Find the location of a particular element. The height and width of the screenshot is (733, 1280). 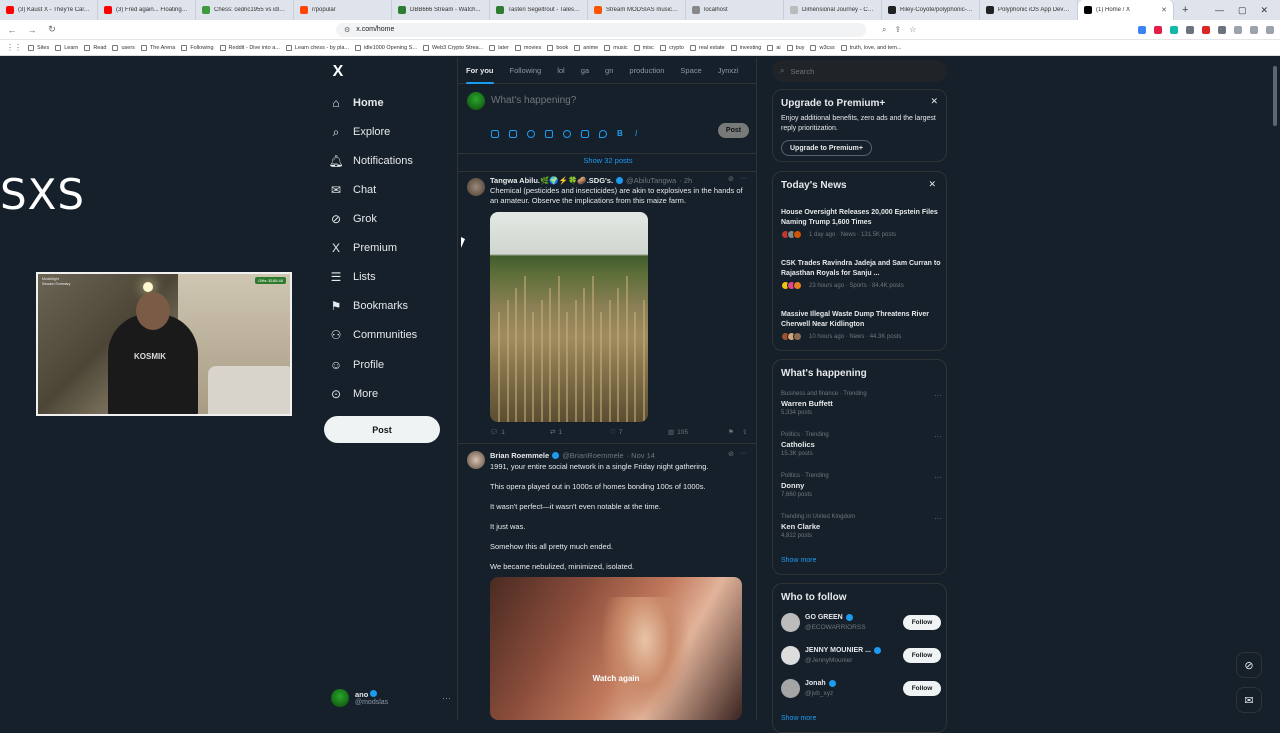

reply-action: 💬︎ 1 is located at coordinates (520, 432).